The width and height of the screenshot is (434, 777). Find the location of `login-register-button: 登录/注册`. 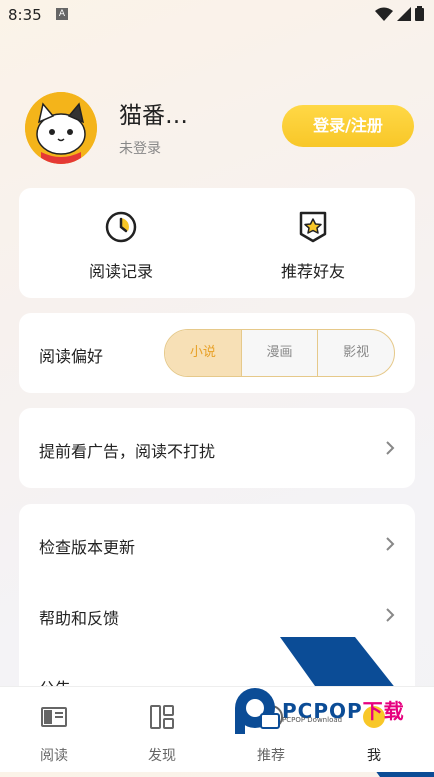

login-register-button: 登录/注册 is located at coordinates (348, 126).